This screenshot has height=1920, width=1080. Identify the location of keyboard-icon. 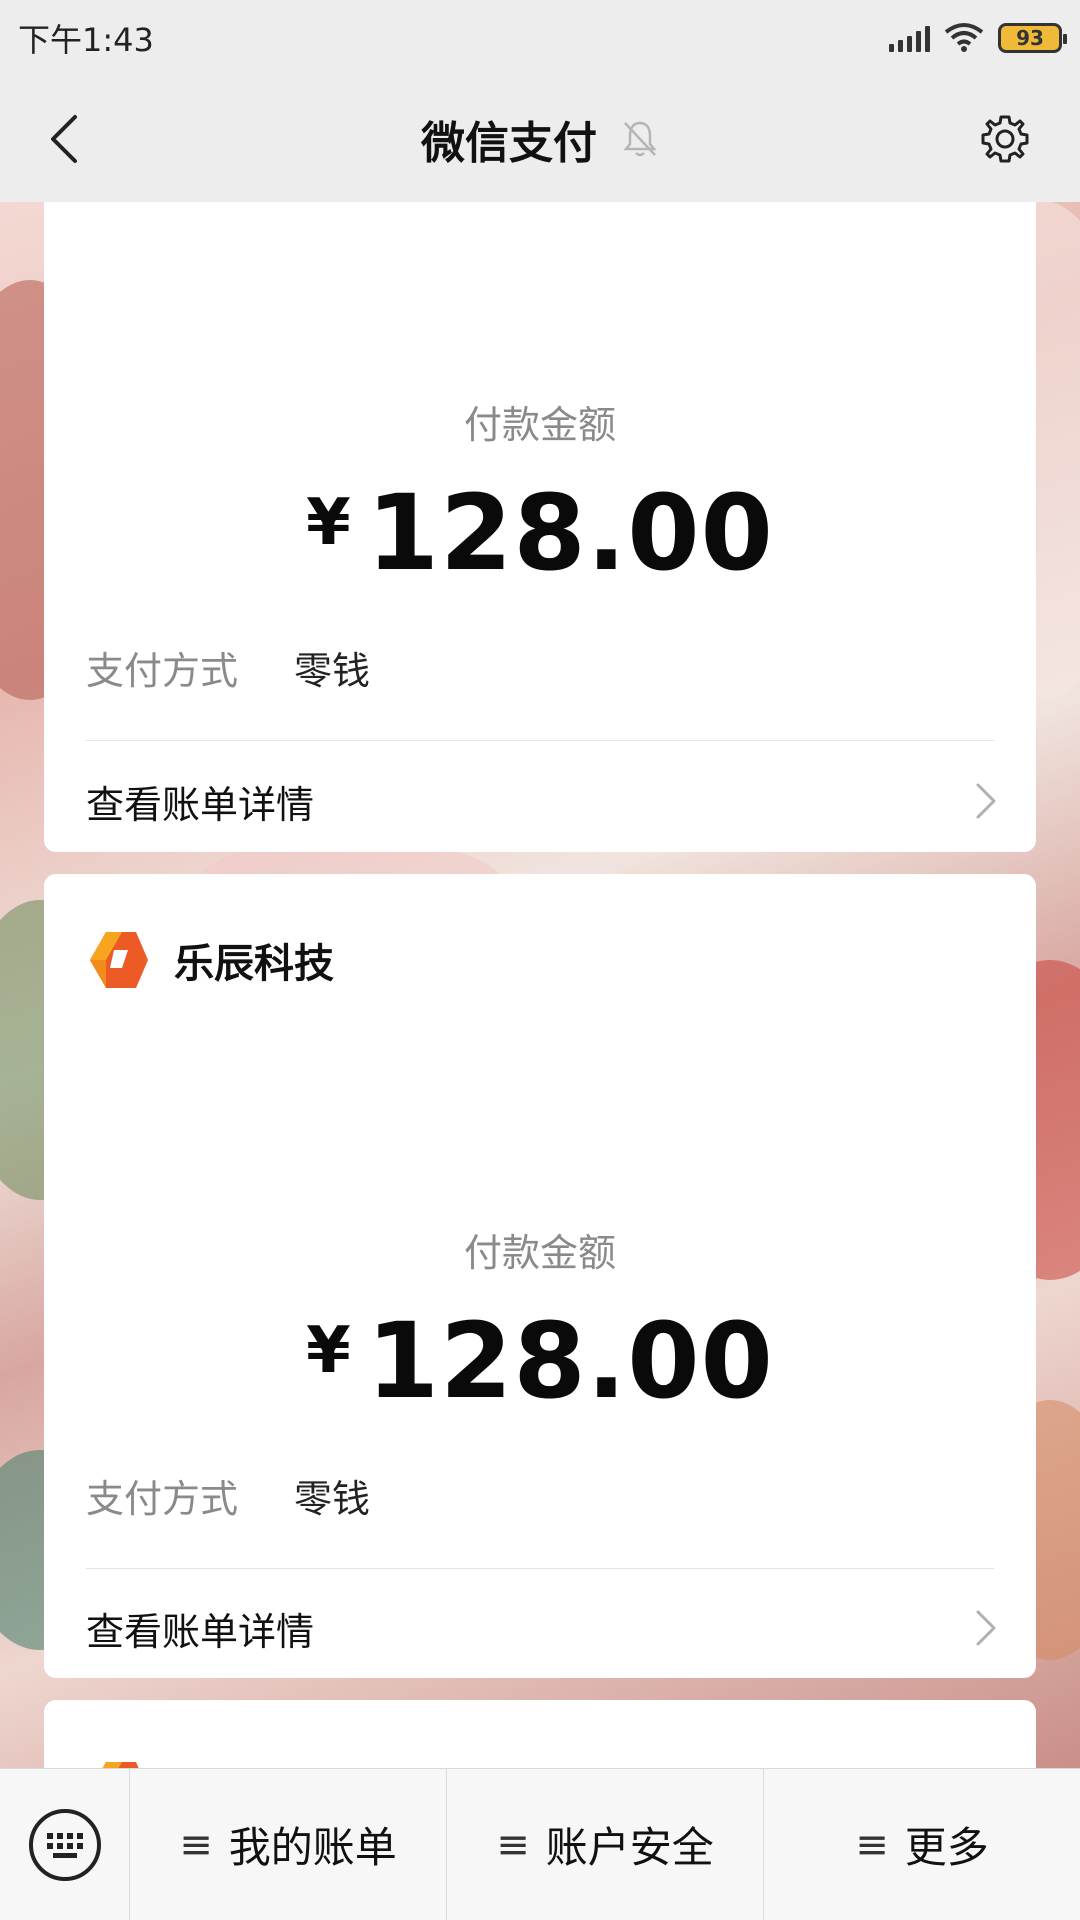
(64, 1844).